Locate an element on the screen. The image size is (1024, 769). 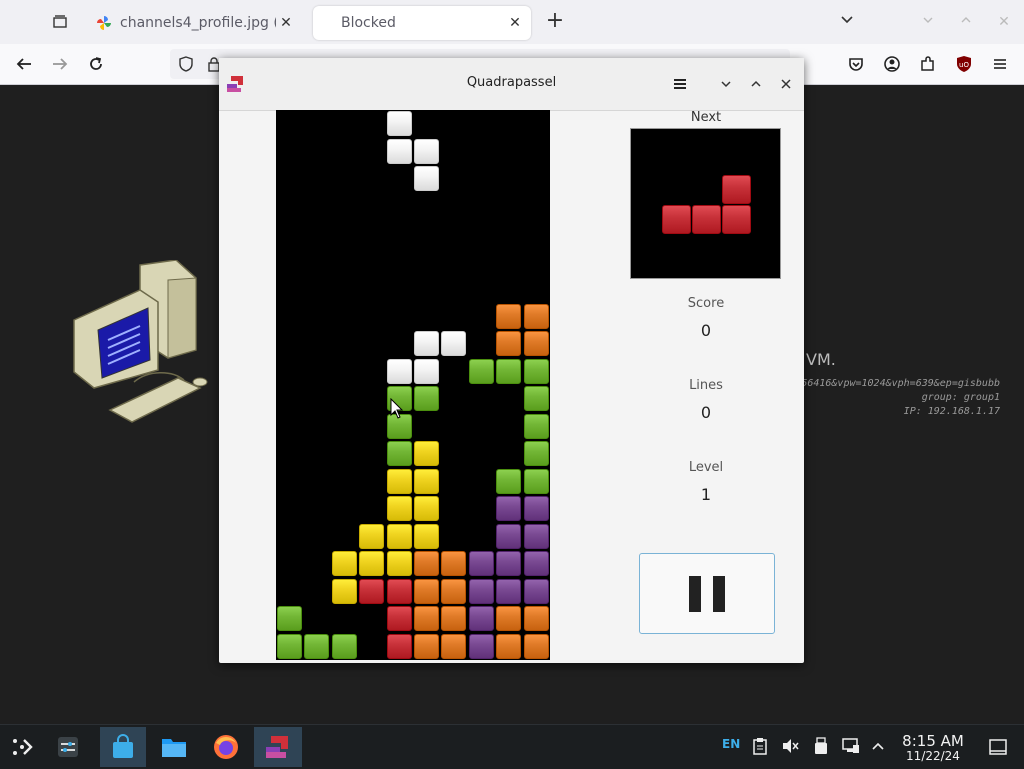
hamburger-menu-icon is located at coordinates (680, 84).